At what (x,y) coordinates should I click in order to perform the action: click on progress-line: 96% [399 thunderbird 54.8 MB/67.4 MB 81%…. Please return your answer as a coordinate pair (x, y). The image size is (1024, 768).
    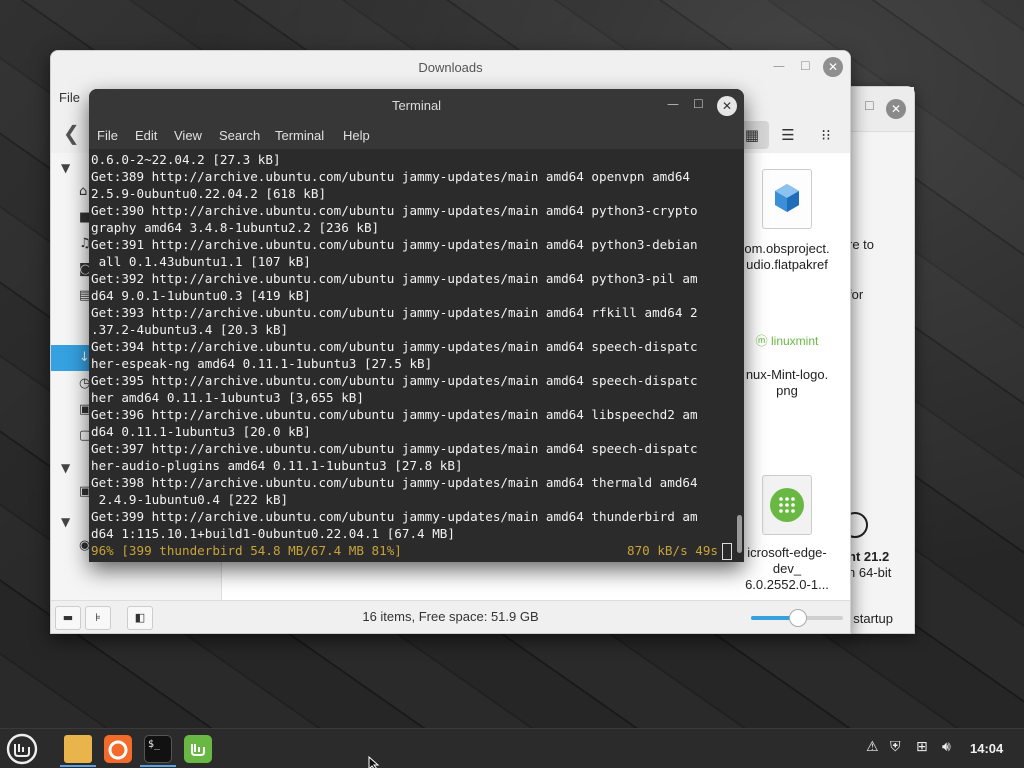
    Looking at the image, I should click on (246, 550).